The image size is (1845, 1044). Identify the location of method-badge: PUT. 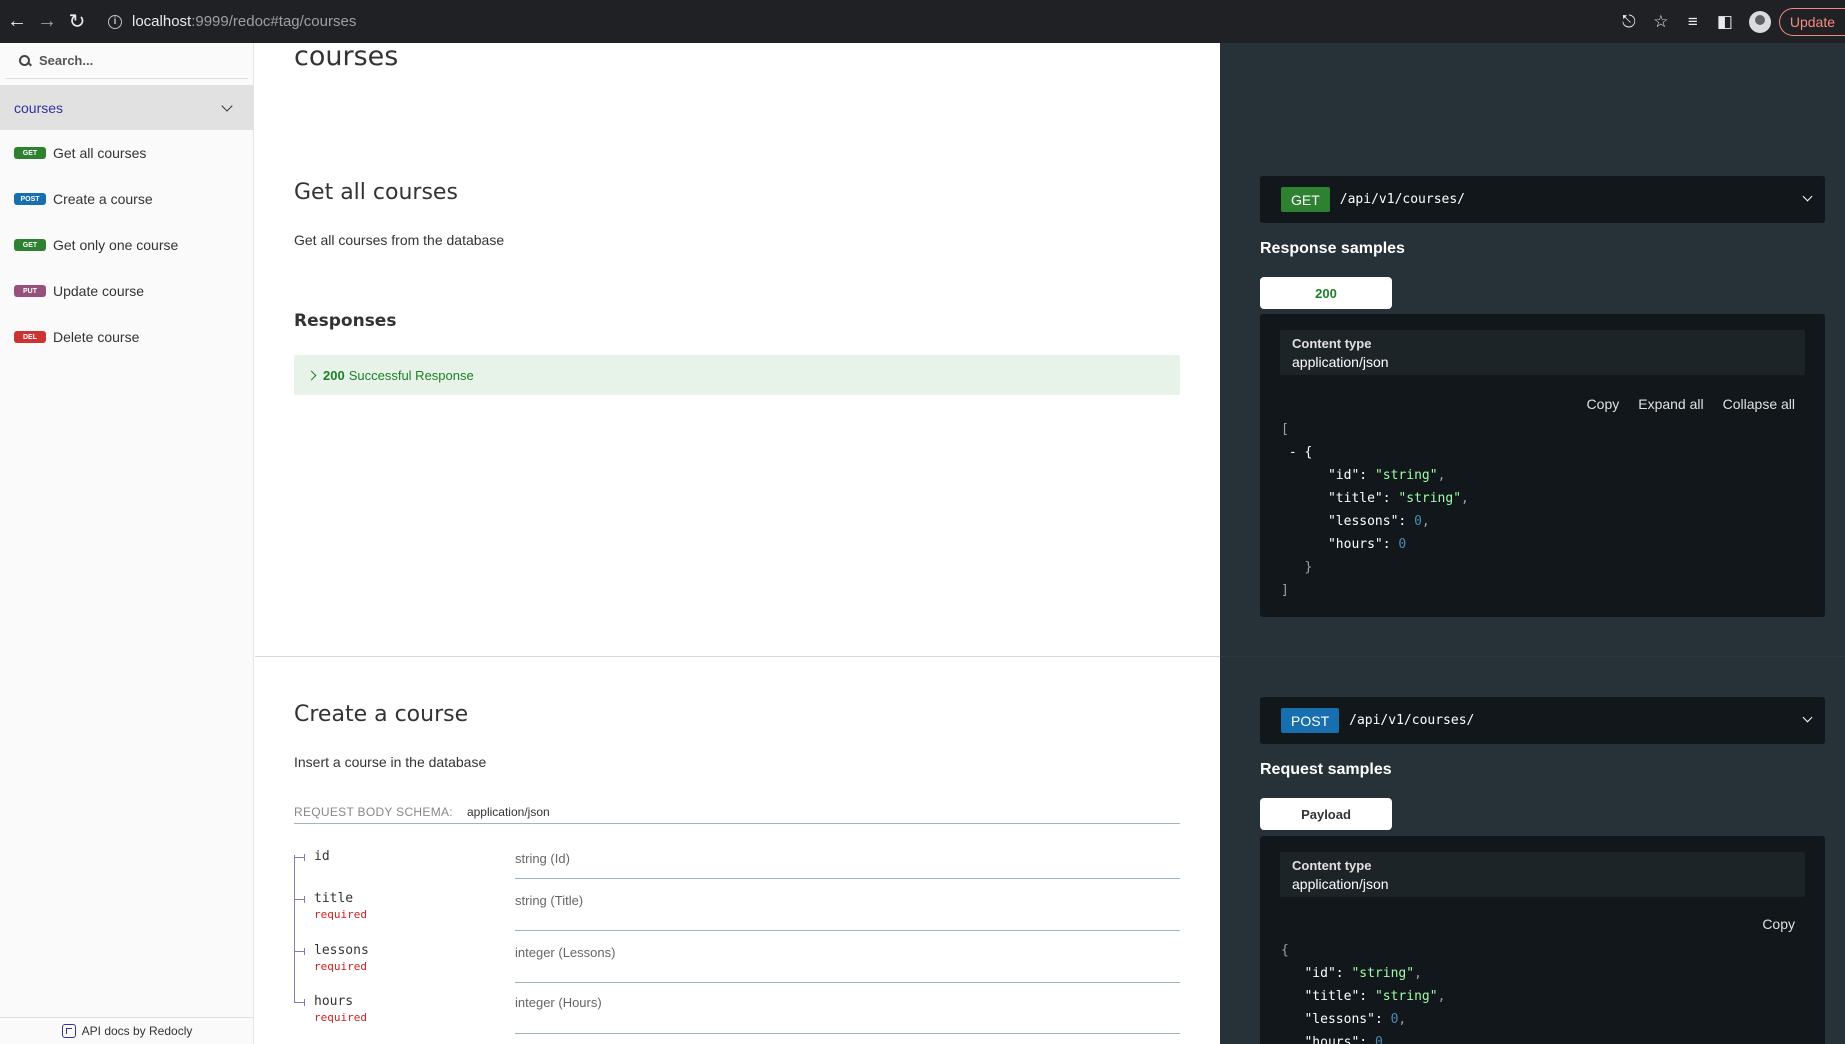
(30, 291).